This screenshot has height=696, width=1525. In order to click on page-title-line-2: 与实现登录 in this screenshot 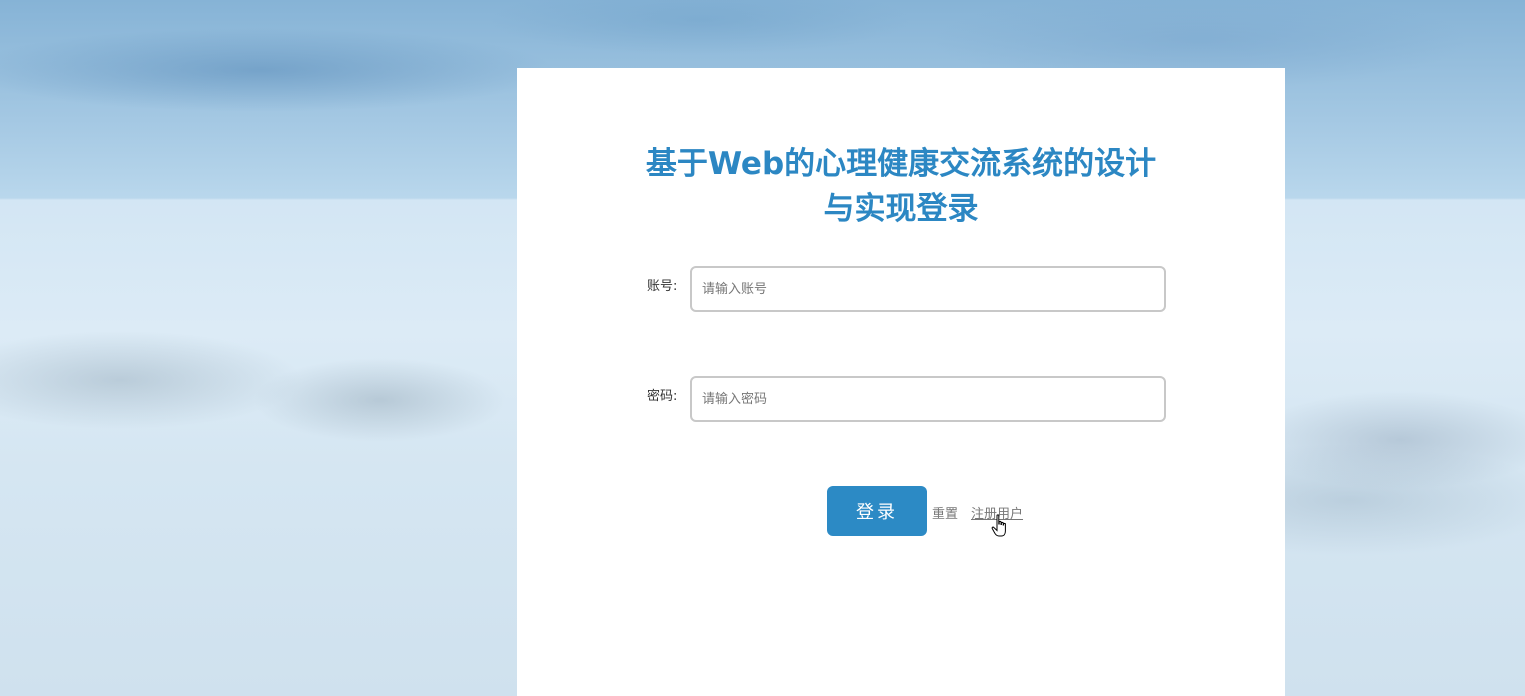, I will do `click(901, 209)`.